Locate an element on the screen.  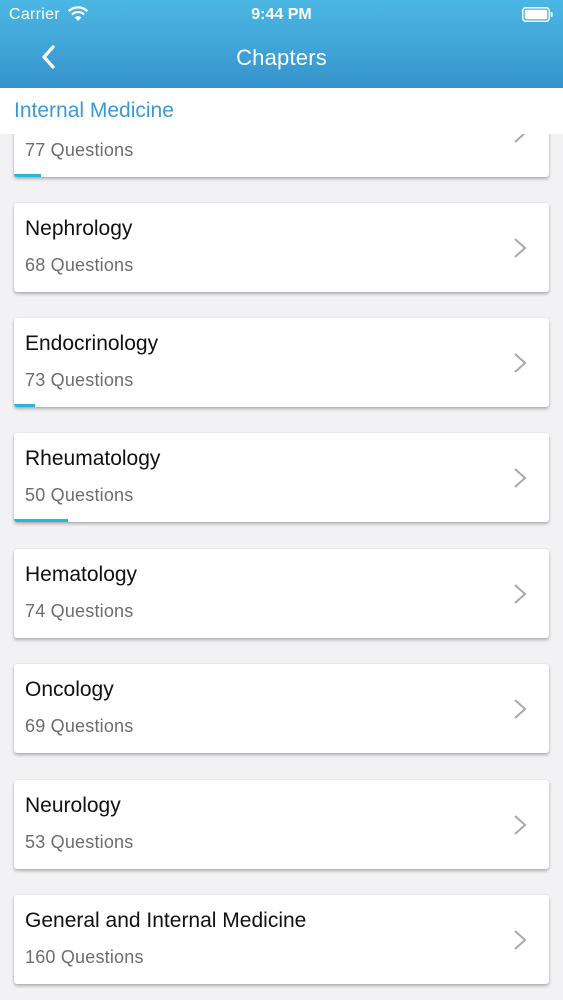
clock: 9:44 PM is located at coordinates (281, 14).